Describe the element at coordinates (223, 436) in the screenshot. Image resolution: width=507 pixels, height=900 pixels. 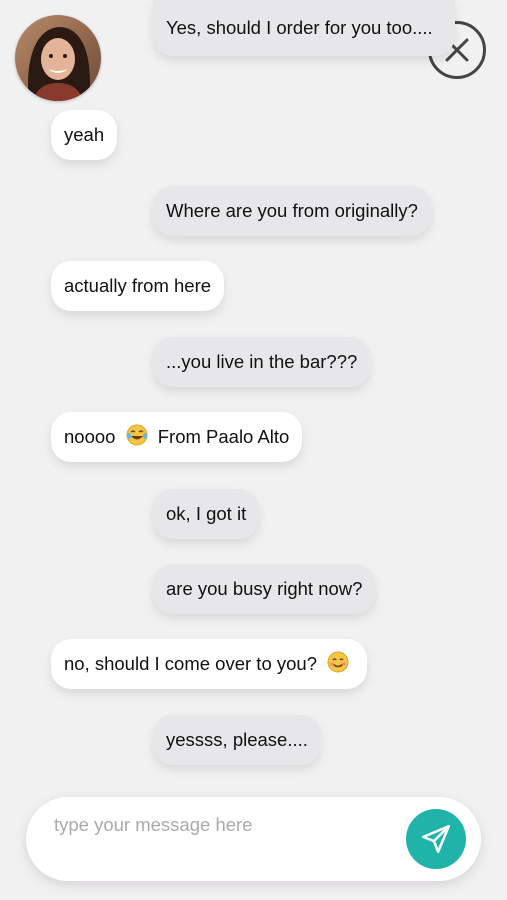
I see `message-text: From Paalo Alto` at that location.